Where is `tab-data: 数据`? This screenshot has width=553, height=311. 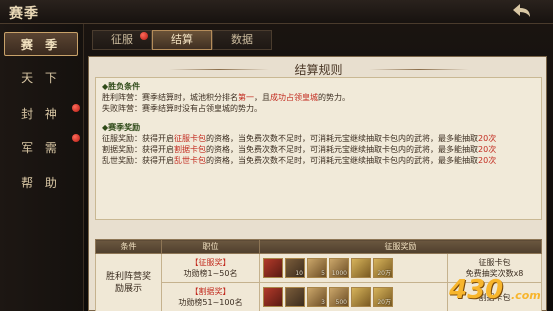
tab-data: 数据 is located at coordinates (242, 40).